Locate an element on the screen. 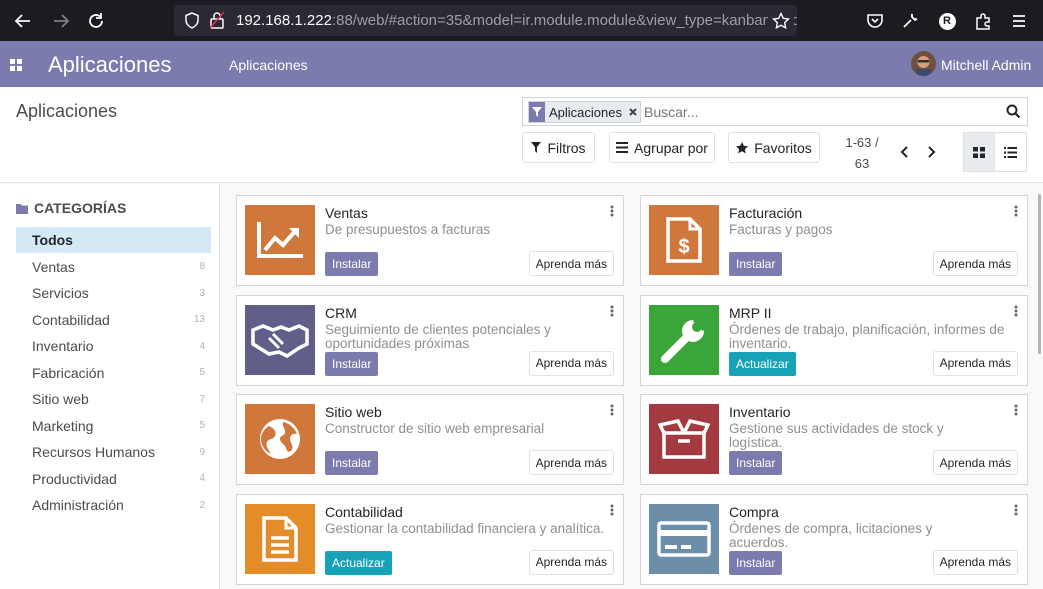  hamburger-menu-icon is located at coordinates (1019, 21).